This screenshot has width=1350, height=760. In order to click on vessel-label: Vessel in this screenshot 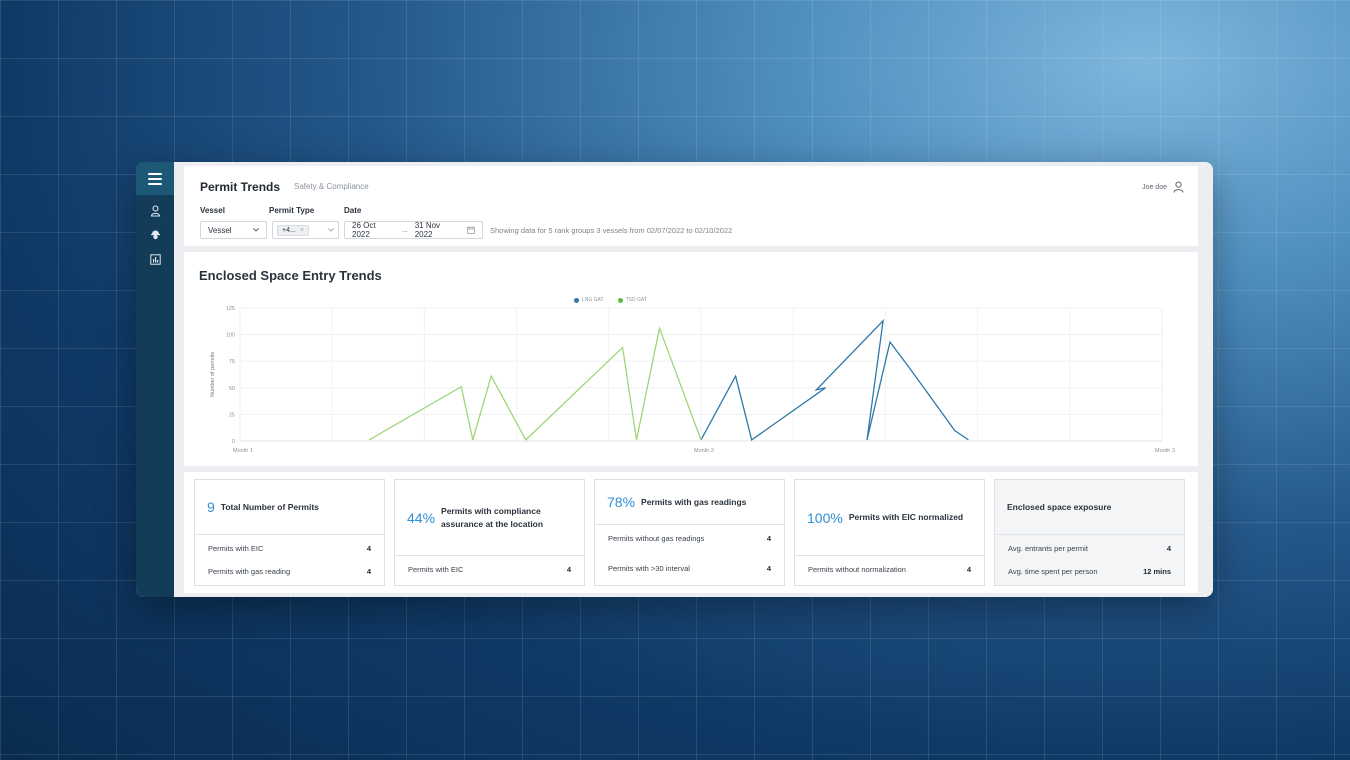, I will do `click(212, 210)`.